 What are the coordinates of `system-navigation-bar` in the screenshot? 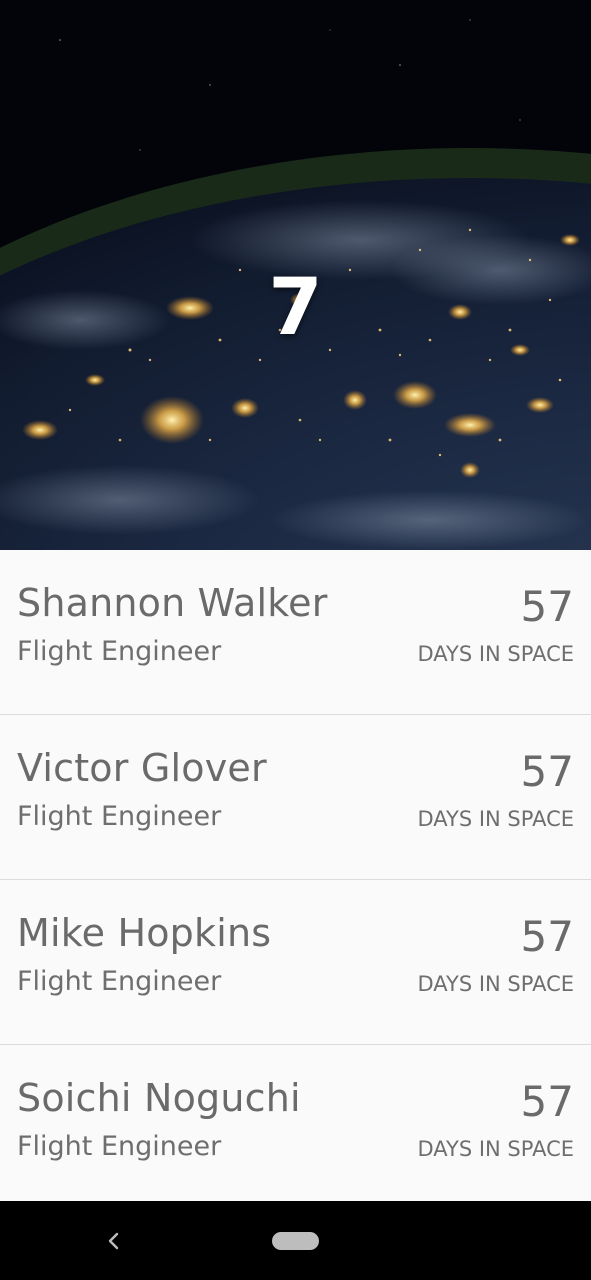 It's located at (295, 1240).